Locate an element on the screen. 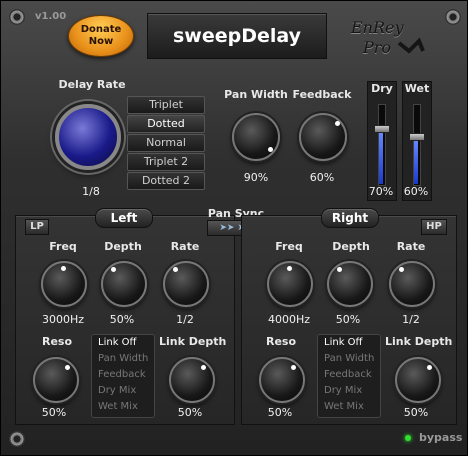 This screenshot has width=468, height=456. left-filter-type: LP is located at coordinates (37, 227).